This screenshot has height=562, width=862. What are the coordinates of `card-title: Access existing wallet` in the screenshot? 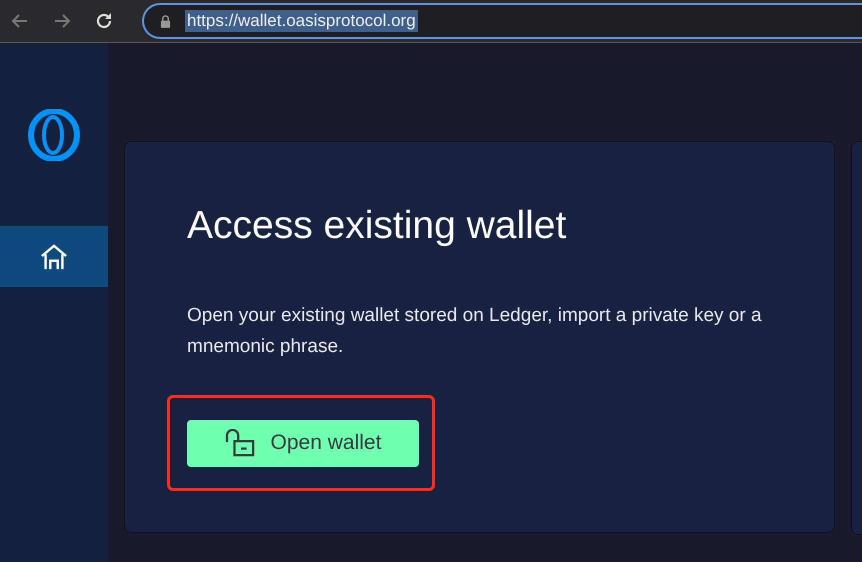 It's located at (377, 226).